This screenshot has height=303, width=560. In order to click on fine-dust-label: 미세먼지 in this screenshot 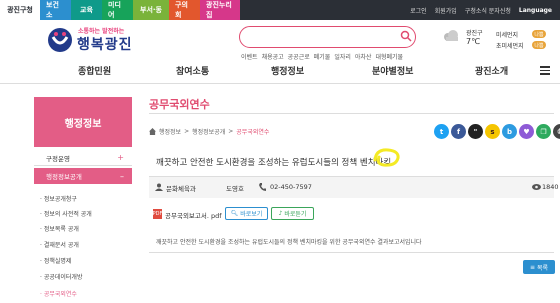, I will do `click(507, 35)`.